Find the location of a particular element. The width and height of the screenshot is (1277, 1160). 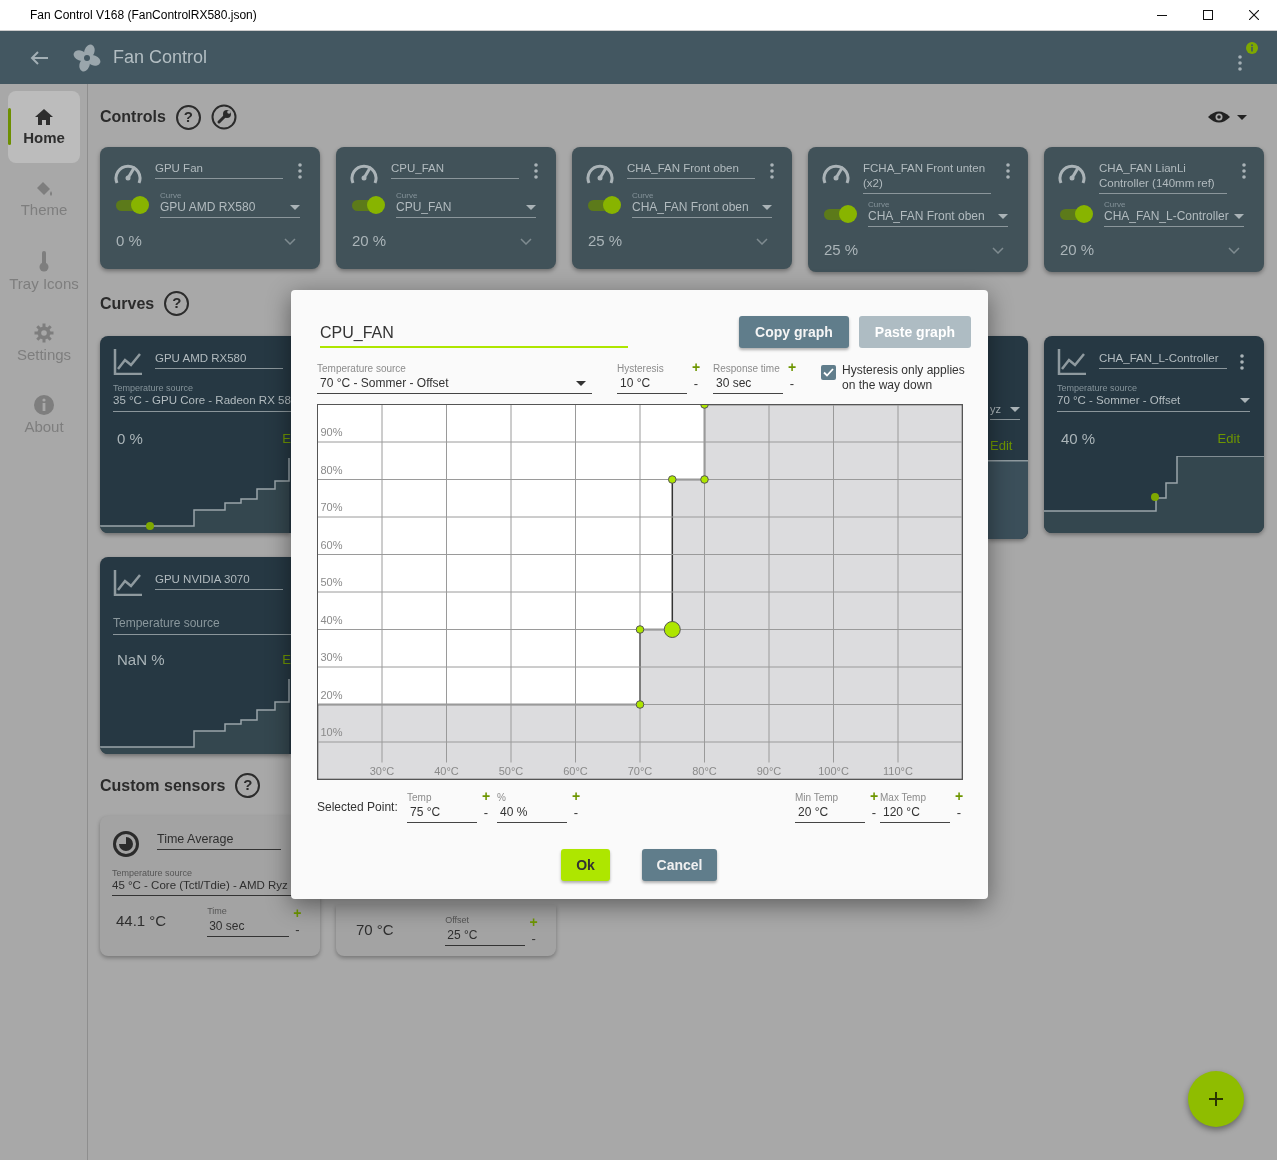

field-label: Selected Point: is located at coordinates (357, 807).